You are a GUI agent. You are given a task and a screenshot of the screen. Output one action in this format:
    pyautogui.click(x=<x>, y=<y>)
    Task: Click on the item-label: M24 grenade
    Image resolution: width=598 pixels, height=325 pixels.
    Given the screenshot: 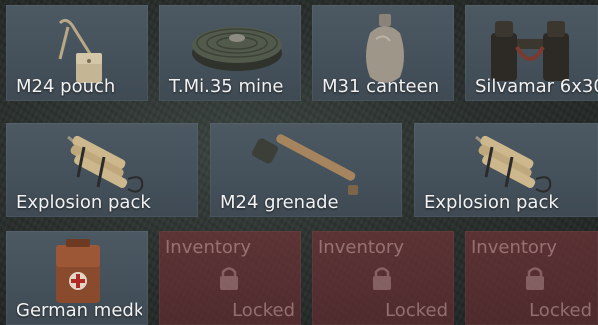 What is the action you would take?
    pyautogui.click(x=279, y=202)
    